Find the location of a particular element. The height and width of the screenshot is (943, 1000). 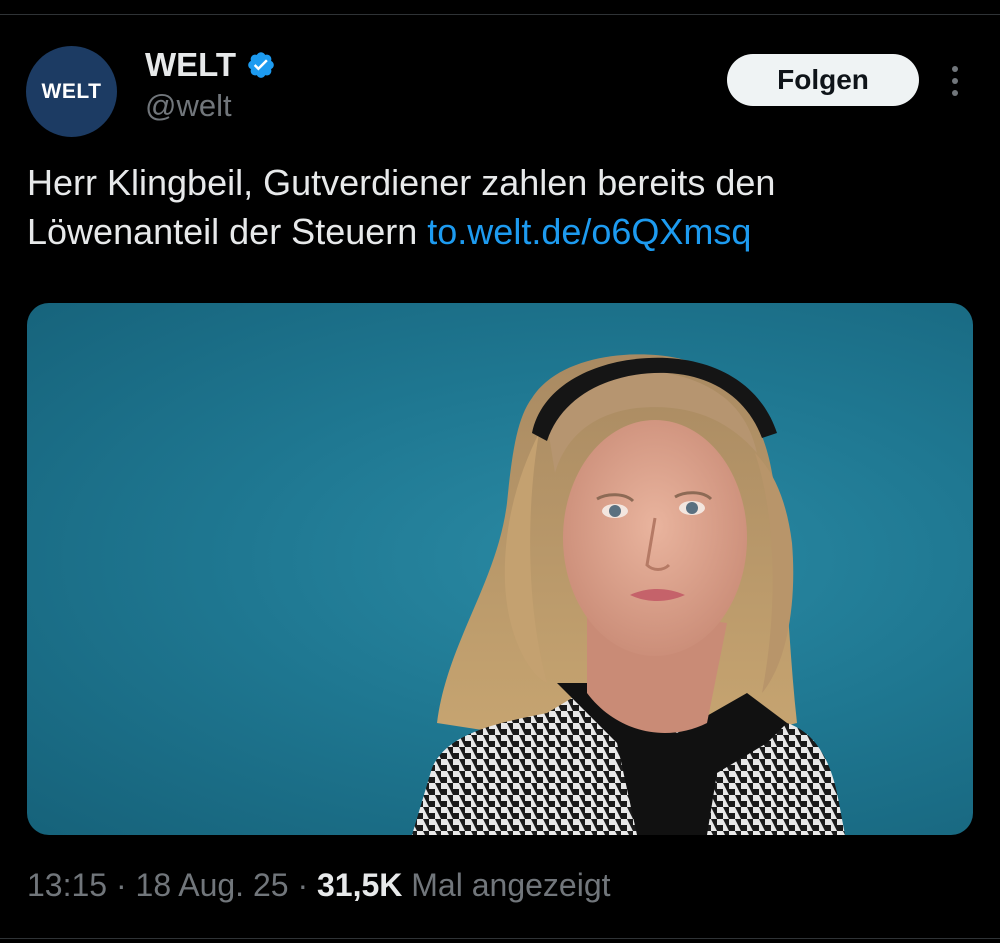

views-count: 31,5K is located at coordinates (359, 885).